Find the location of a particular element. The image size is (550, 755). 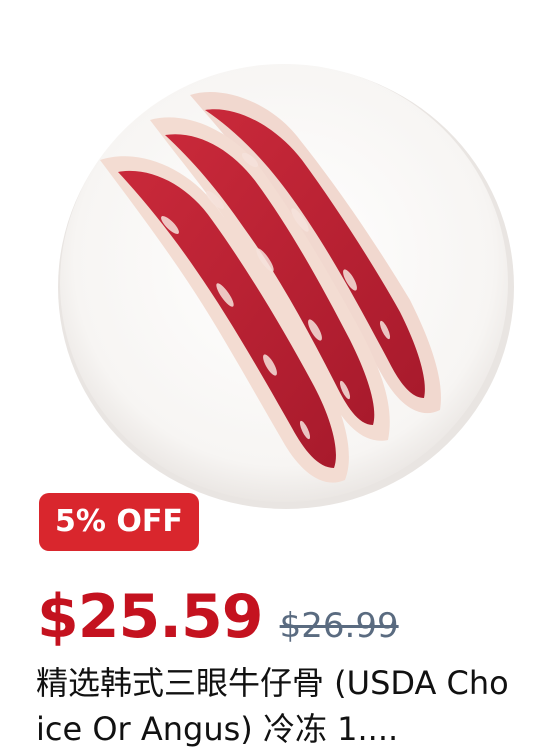

original-price: $26.99 is located at coordinates (339, 626).